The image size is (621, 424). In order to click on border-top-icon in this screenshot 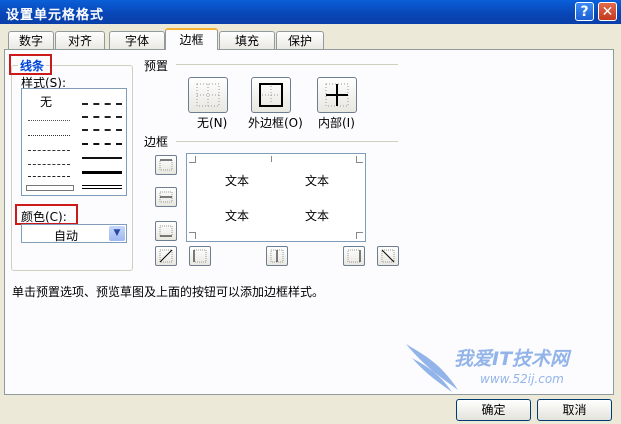, I will do `click(166, 165)`.